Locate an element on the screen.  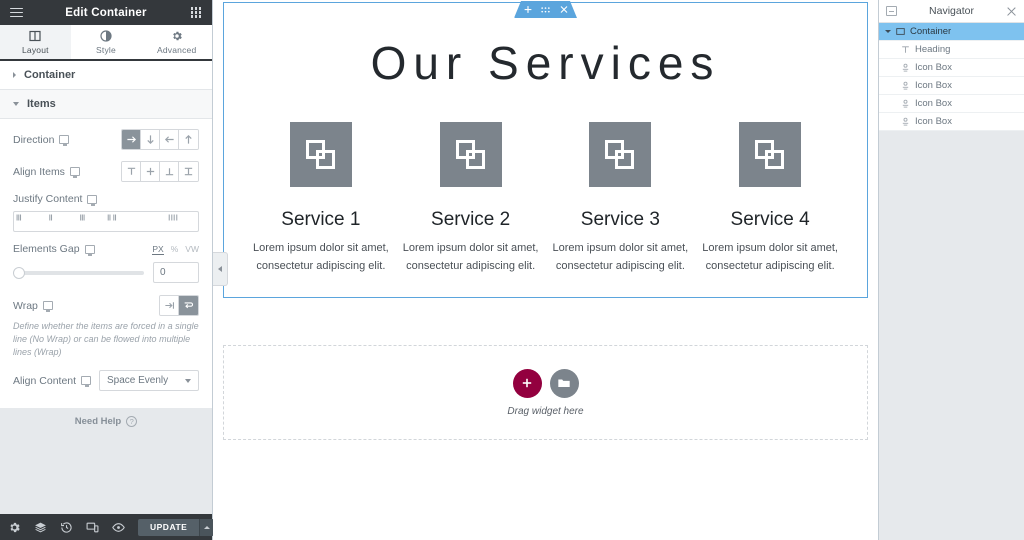
panel-collapse-handle is located at coordinates (220, 269).